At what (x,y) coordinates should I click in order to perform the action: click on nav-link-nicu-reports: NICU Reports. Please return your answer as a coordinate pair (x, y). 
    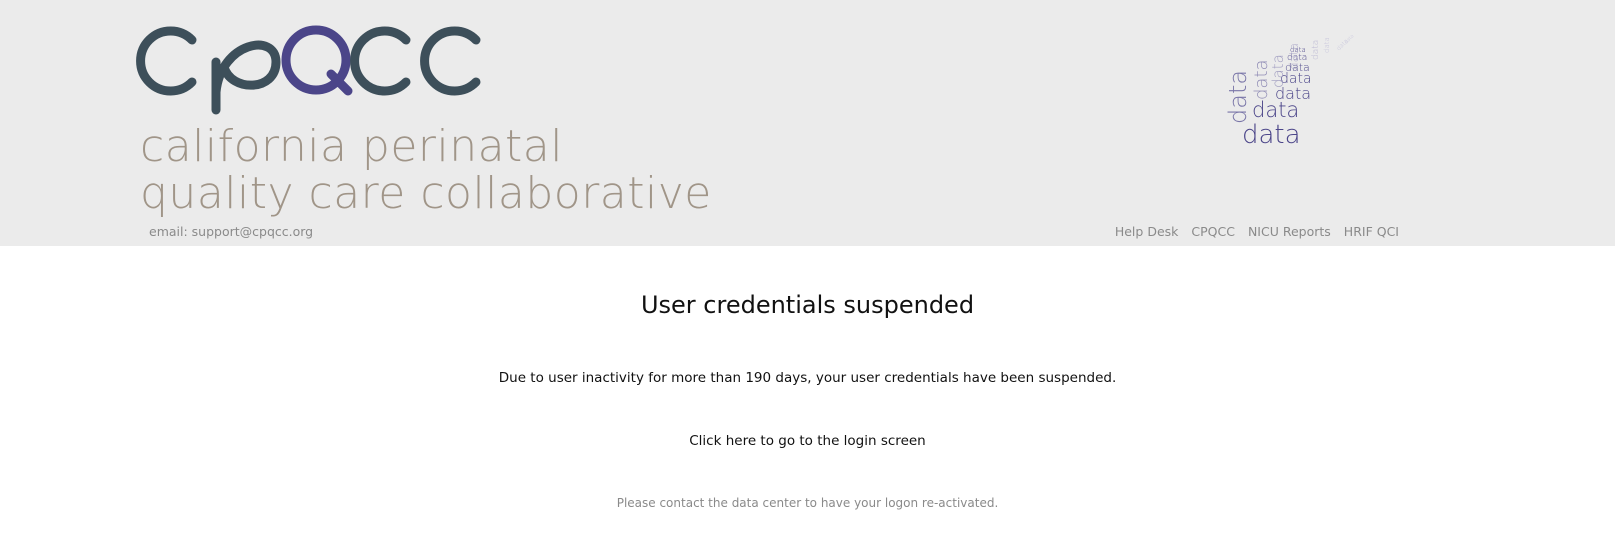
    Looking at the image, I should click on (1289, 231).